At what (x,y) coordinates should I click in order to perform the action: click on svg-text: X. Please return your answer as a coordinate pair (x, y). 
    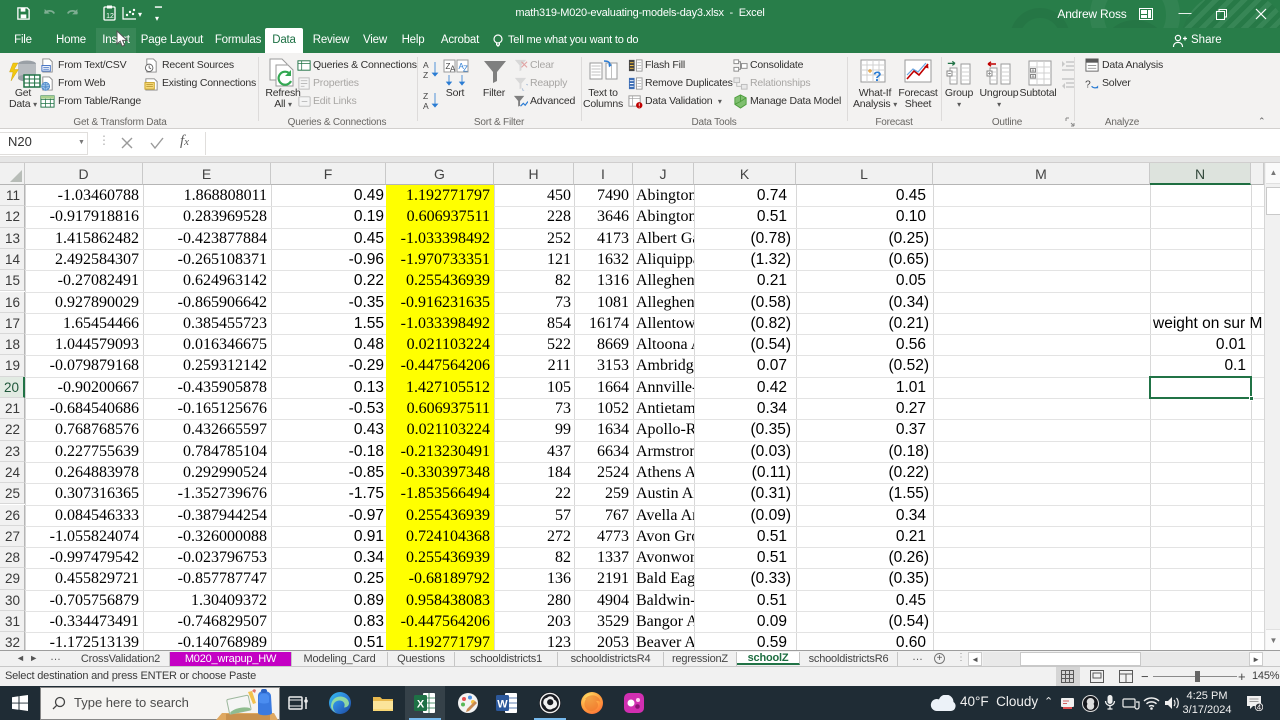
    Looking at the image, I should click on (421, 705).